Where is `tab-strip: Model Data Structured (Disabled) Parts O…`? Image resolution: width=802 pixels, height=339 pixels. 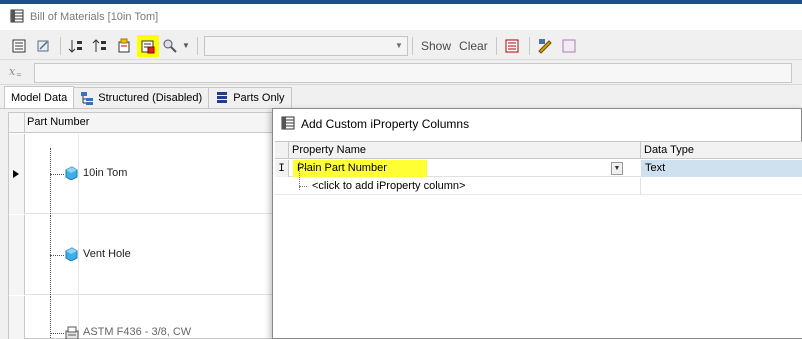
tab-strip: Model Data Structured (Disabled) Parts O… is located at coordinates (401, 97).